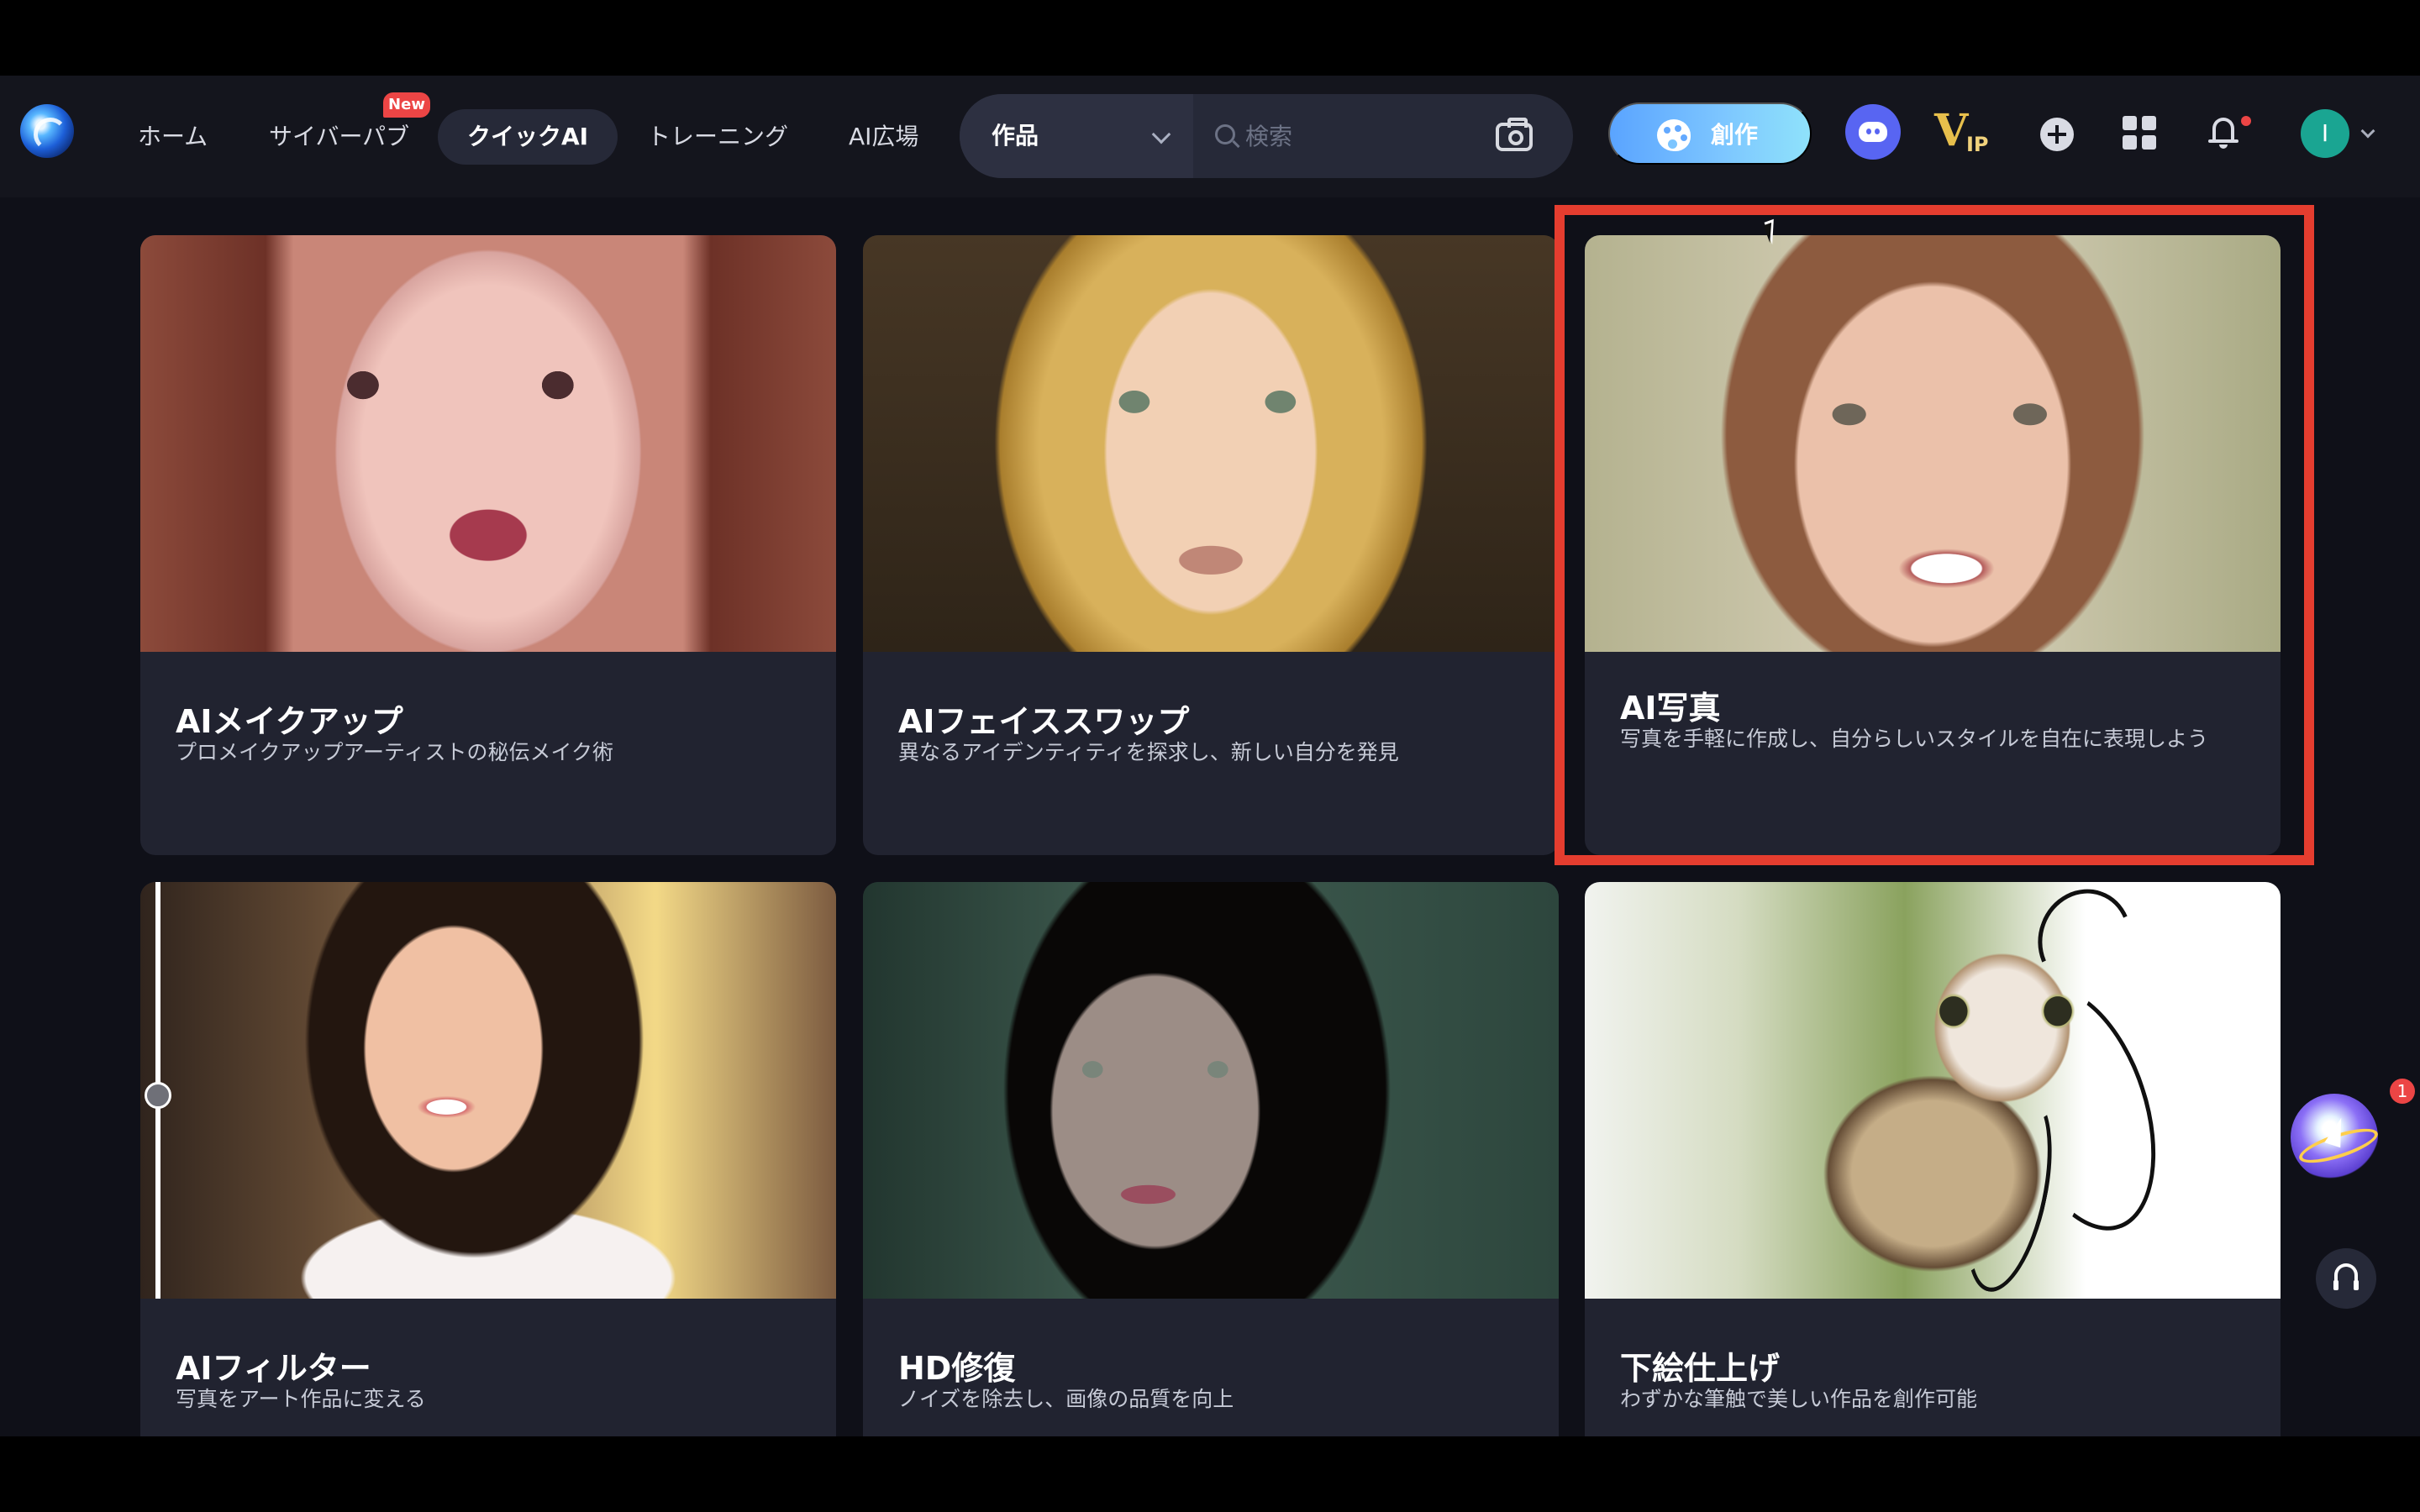  I want to click on customer-support-button, so click(2346, 1278).